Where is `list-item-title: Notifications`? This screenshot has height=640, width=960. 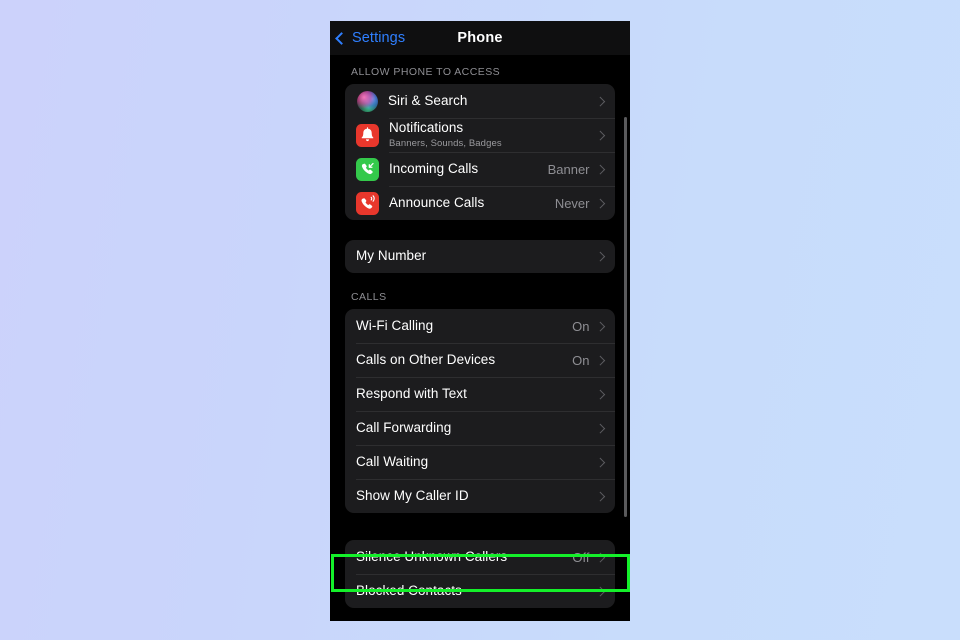
list-item-title: Notifications is located at coordinates (426, 128).